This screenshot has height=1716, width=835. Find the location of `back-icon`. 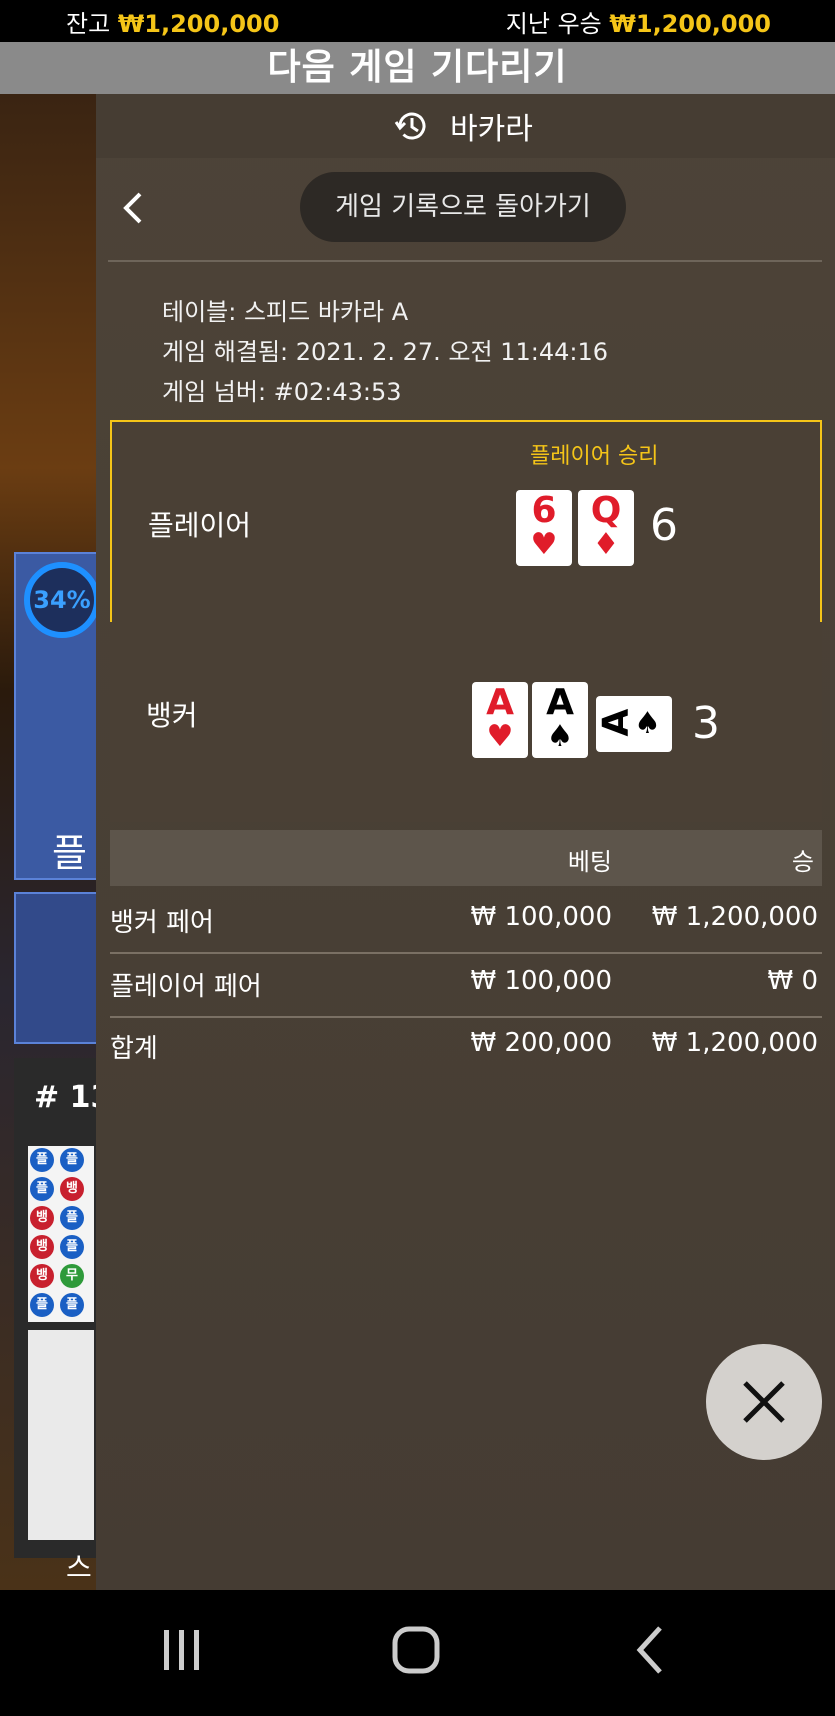

back-icon is located at coordinates (650, 1650).